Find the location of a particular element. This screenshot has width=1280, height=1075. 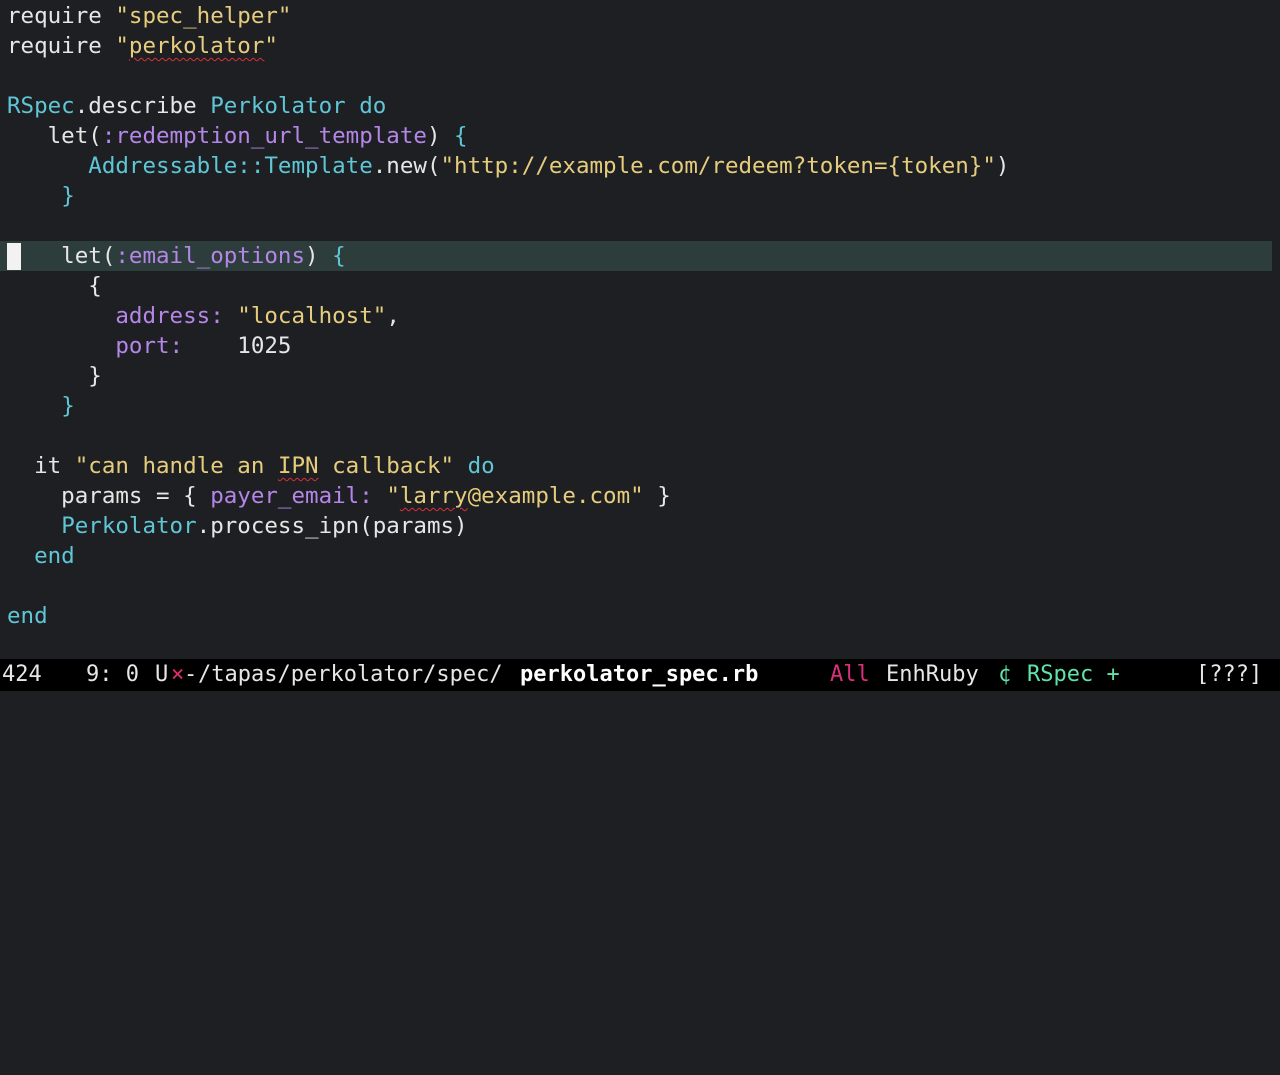

current-line: let(:email_options) { is located at coordinates (636, 256).